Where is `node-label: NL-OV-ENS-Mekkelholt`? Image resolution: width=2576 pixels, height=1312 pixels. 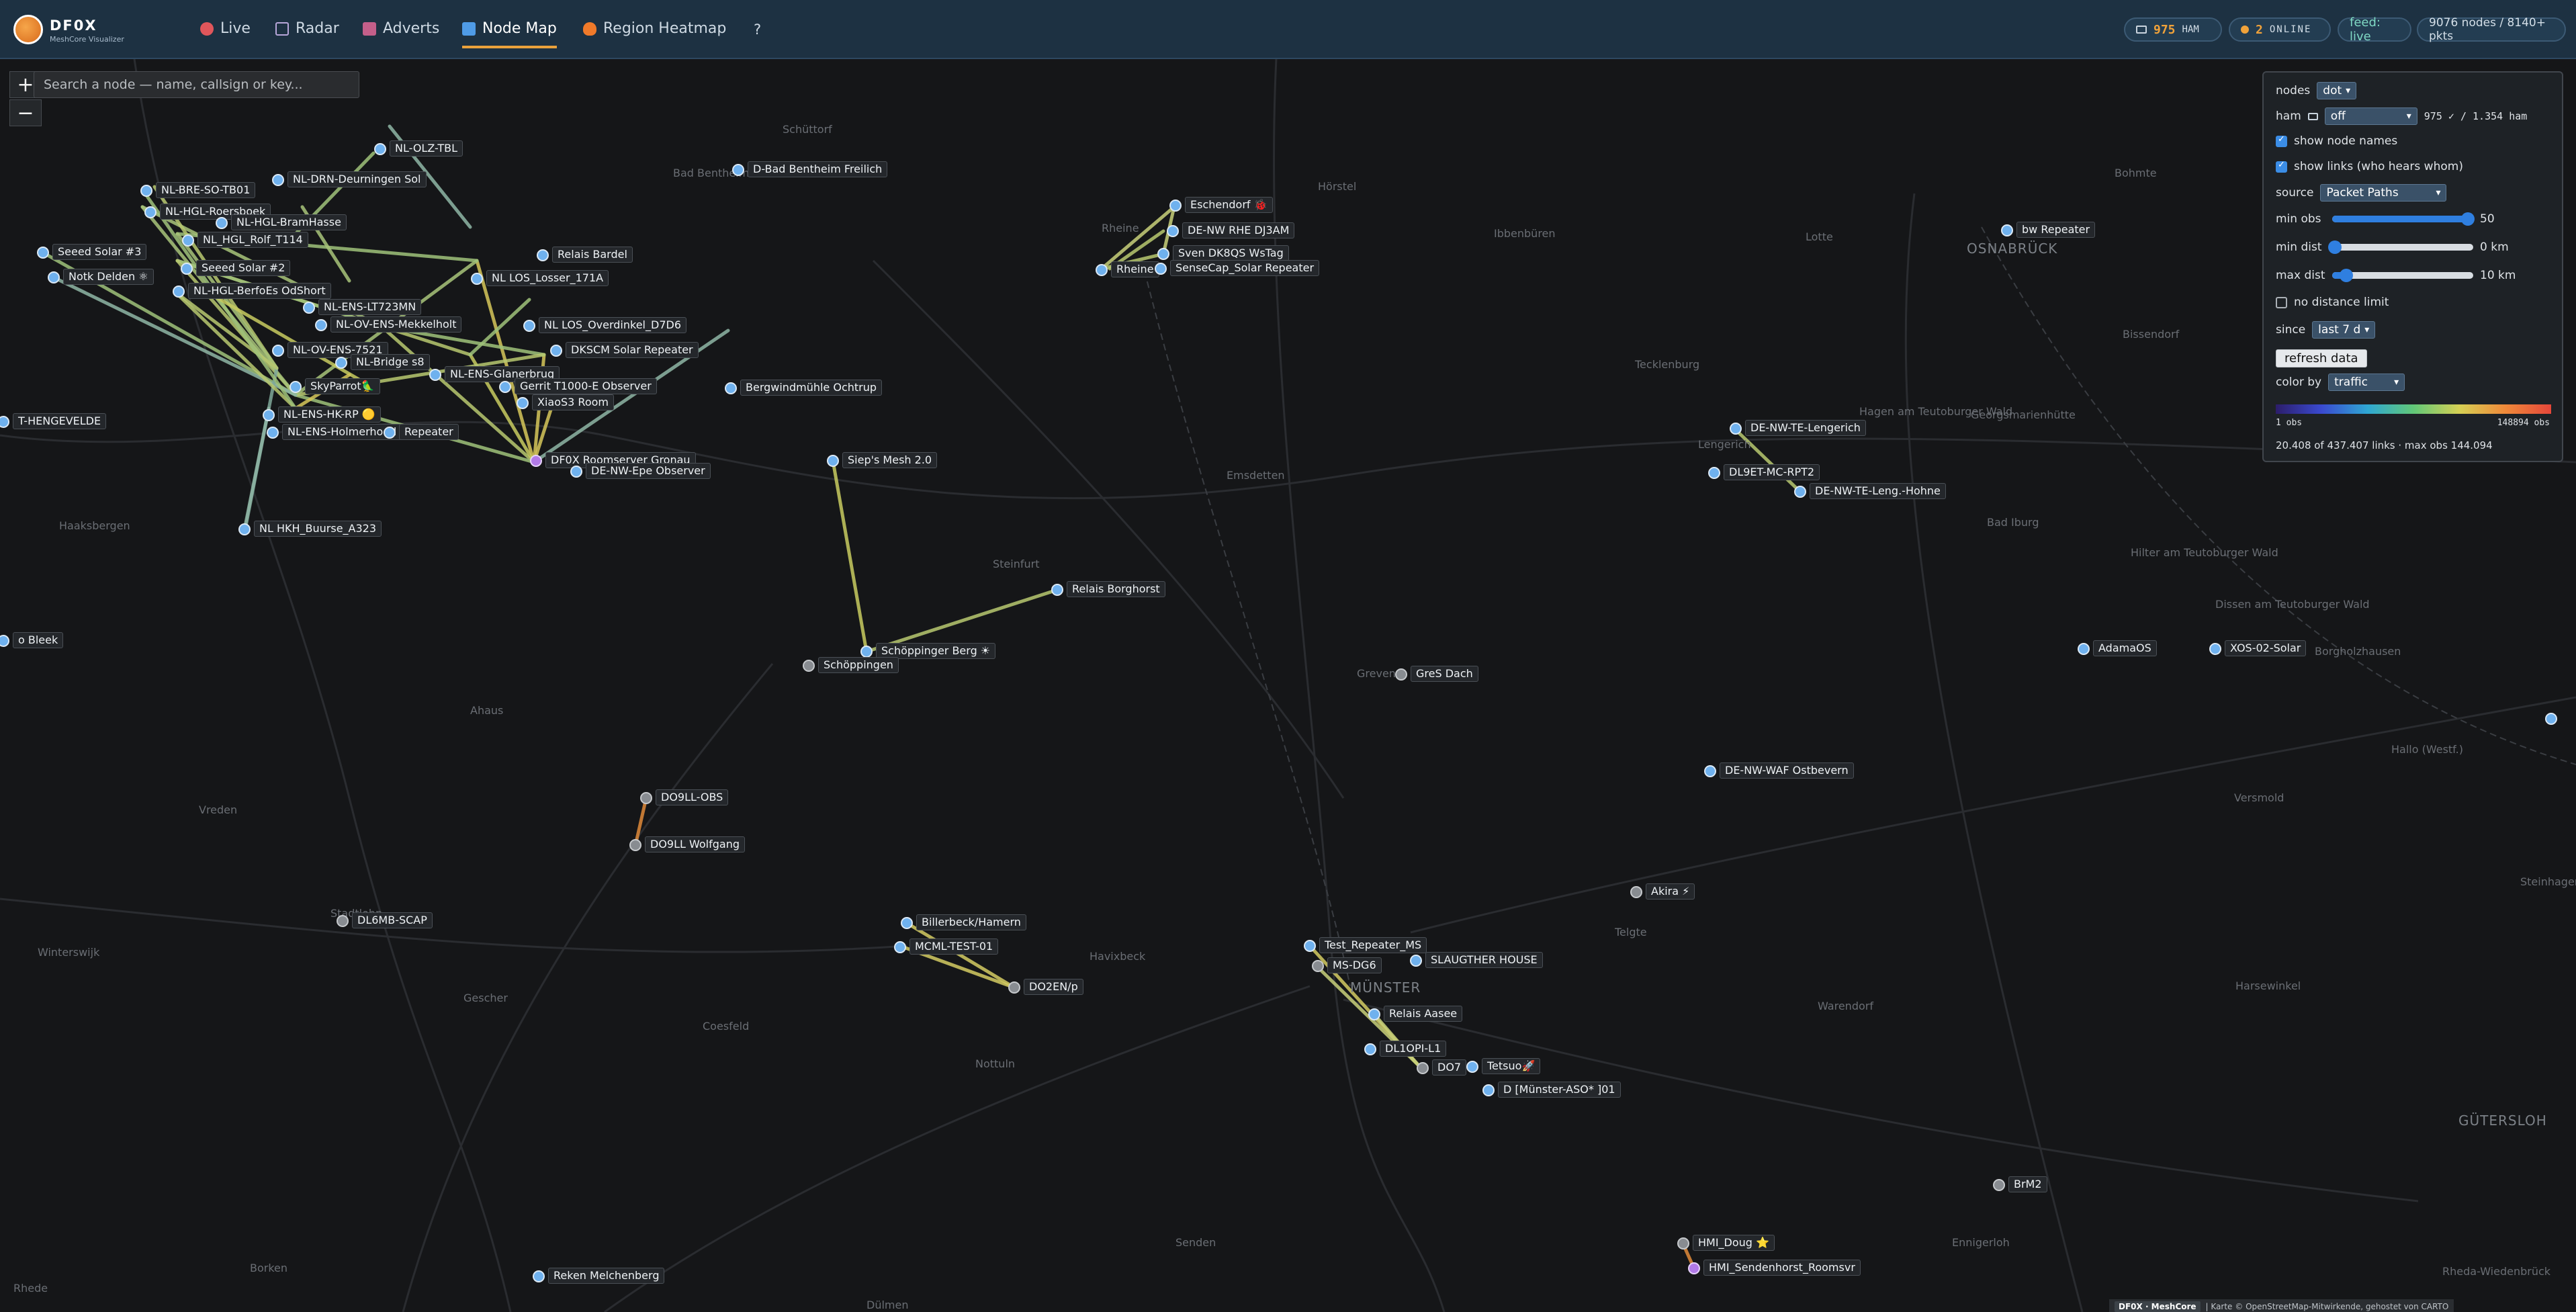 node-label: NL-OV-ENS-Mekkelholt is located at coordinates (396, 324).